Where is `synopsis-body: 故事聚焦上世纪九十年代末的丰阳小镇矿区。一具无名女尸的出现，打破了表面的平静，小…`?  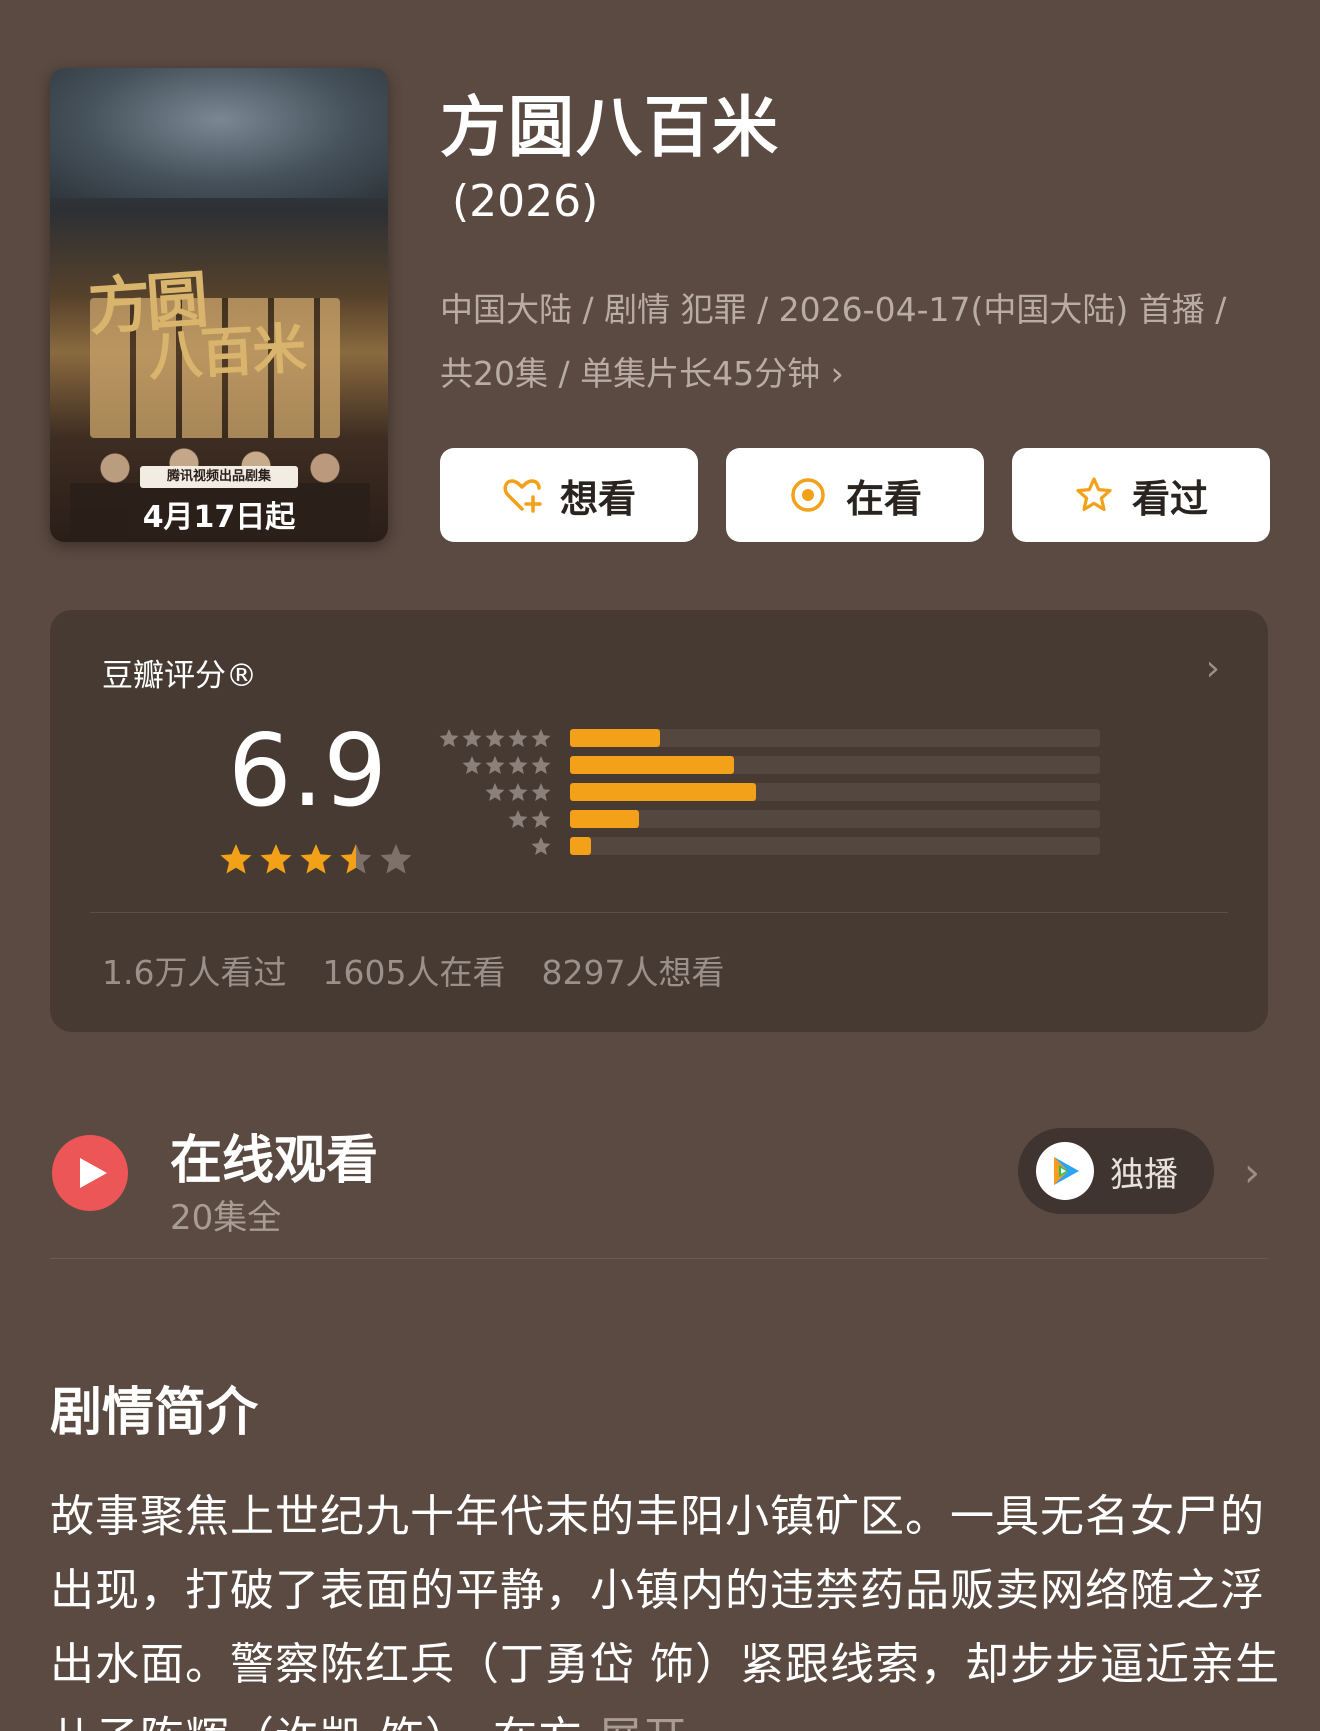
synopsis-body: 故事聚焦上世纪九十年代末的丰阳小镇矿区。一具无名女尸的出现，打破了表面的平静，小… is located at coordinates (665, 1611).